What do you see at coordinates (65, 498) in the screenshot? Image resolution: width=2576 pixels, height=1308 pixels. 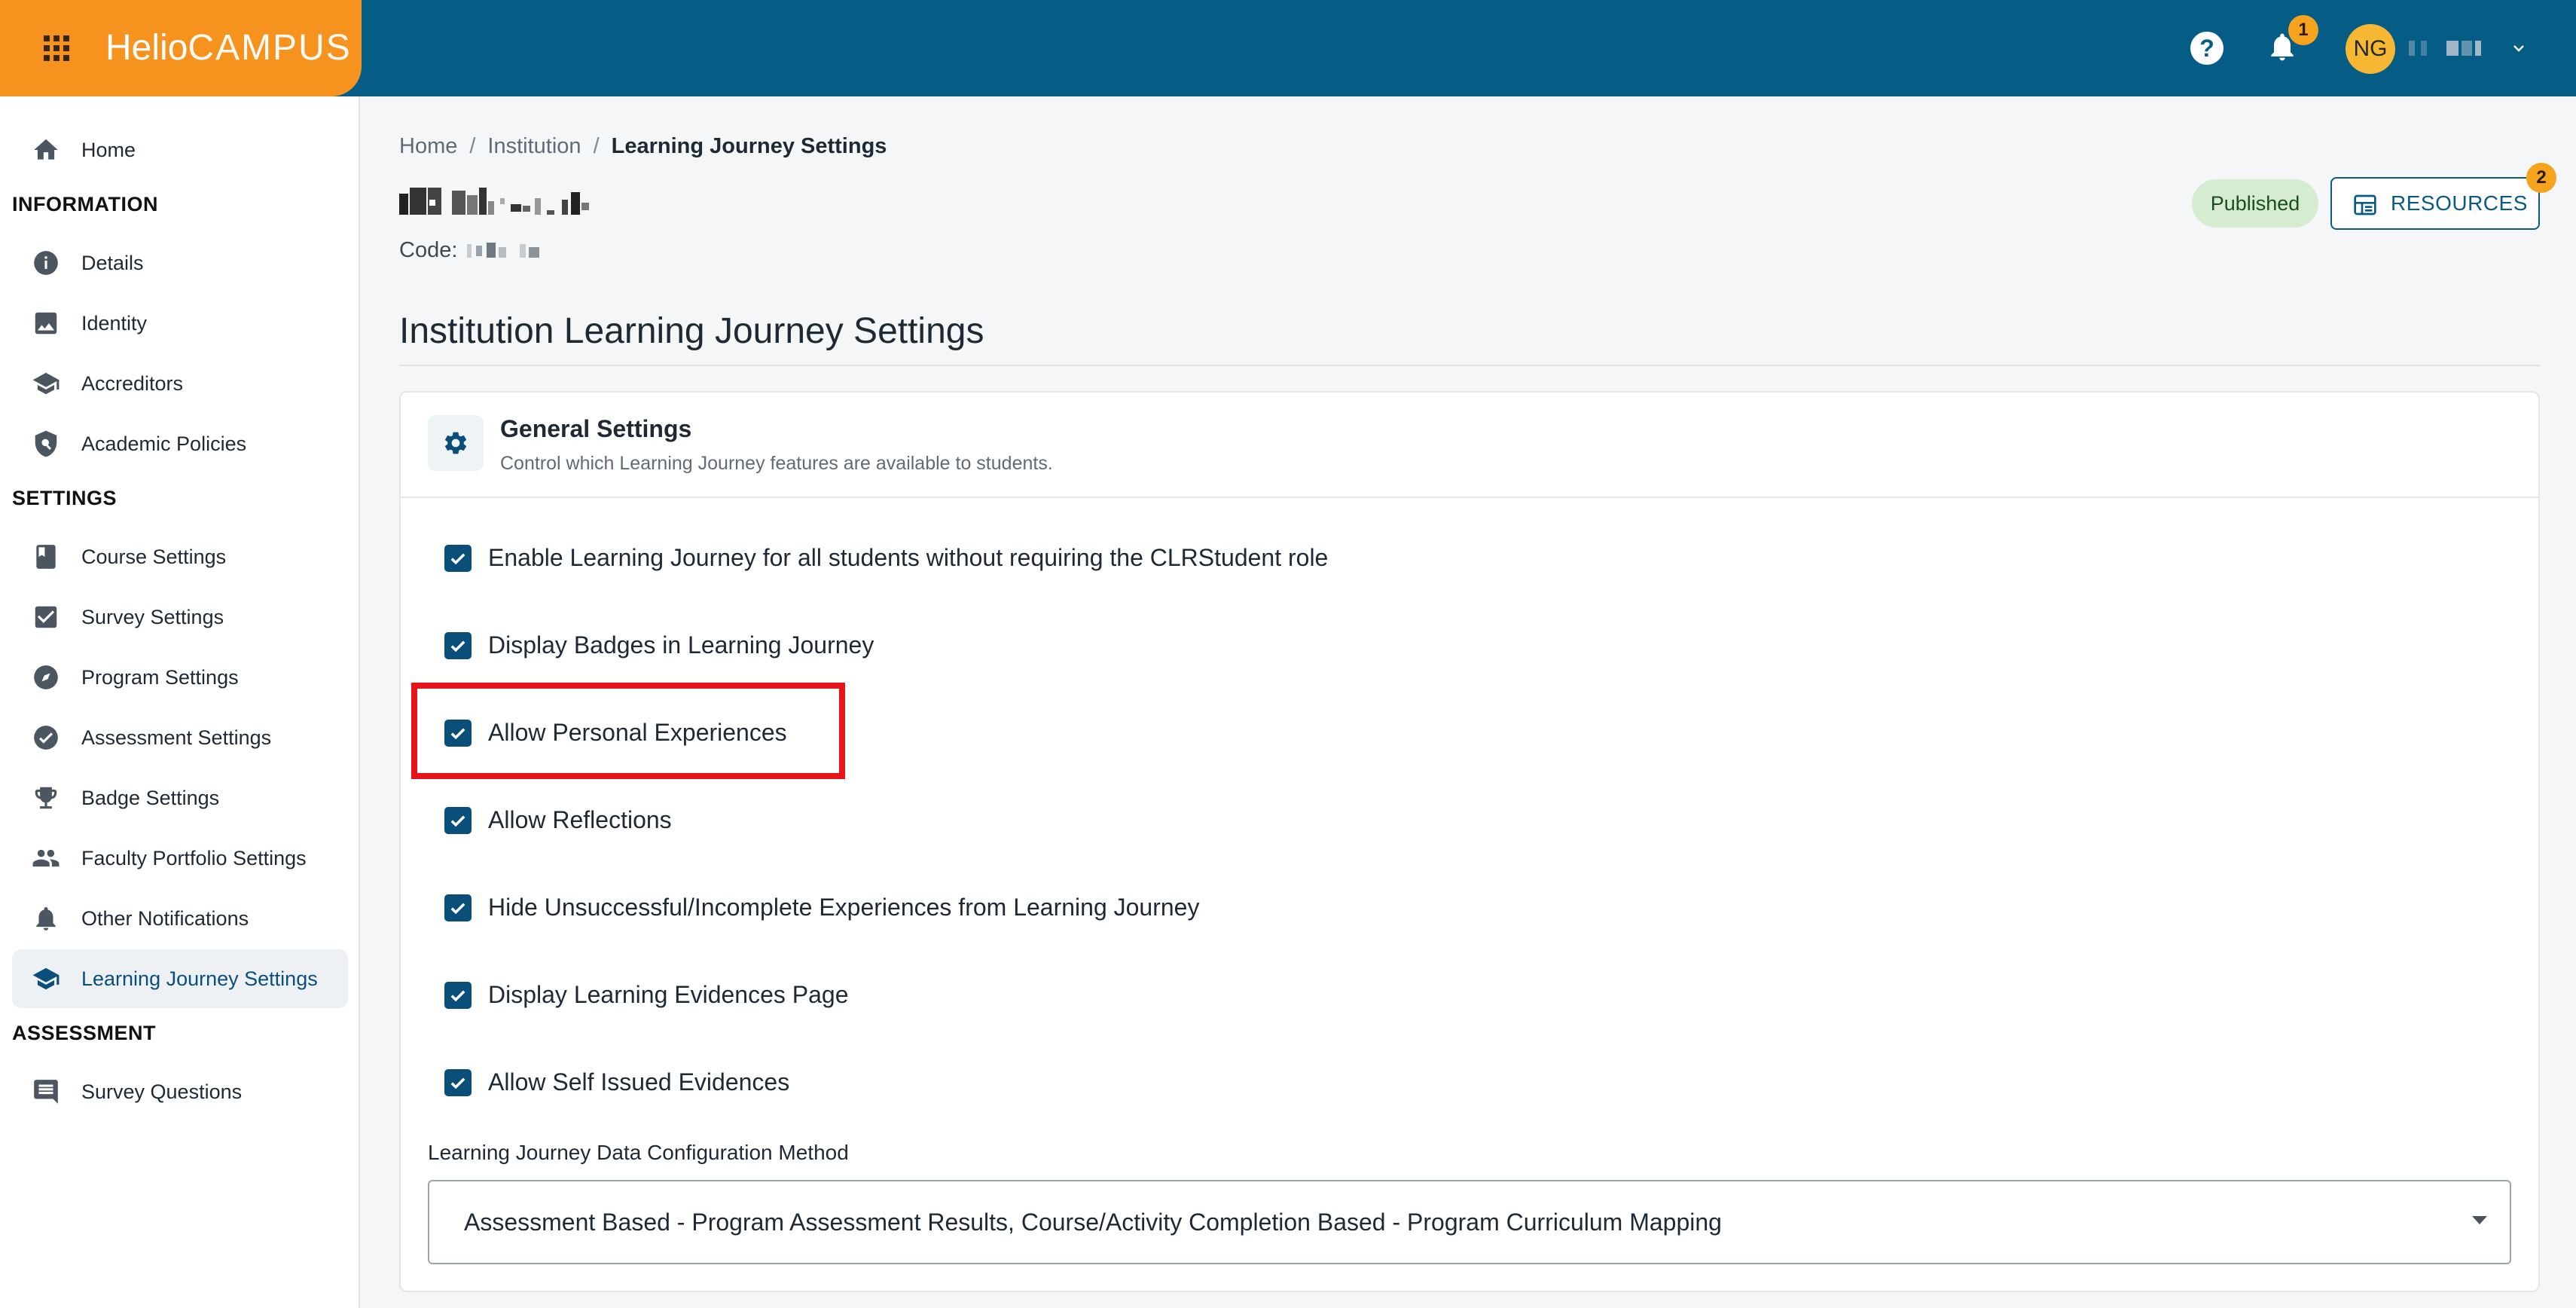 I see `sidebar-section-settings: SETTINGS` at bounding box center [65, 498].